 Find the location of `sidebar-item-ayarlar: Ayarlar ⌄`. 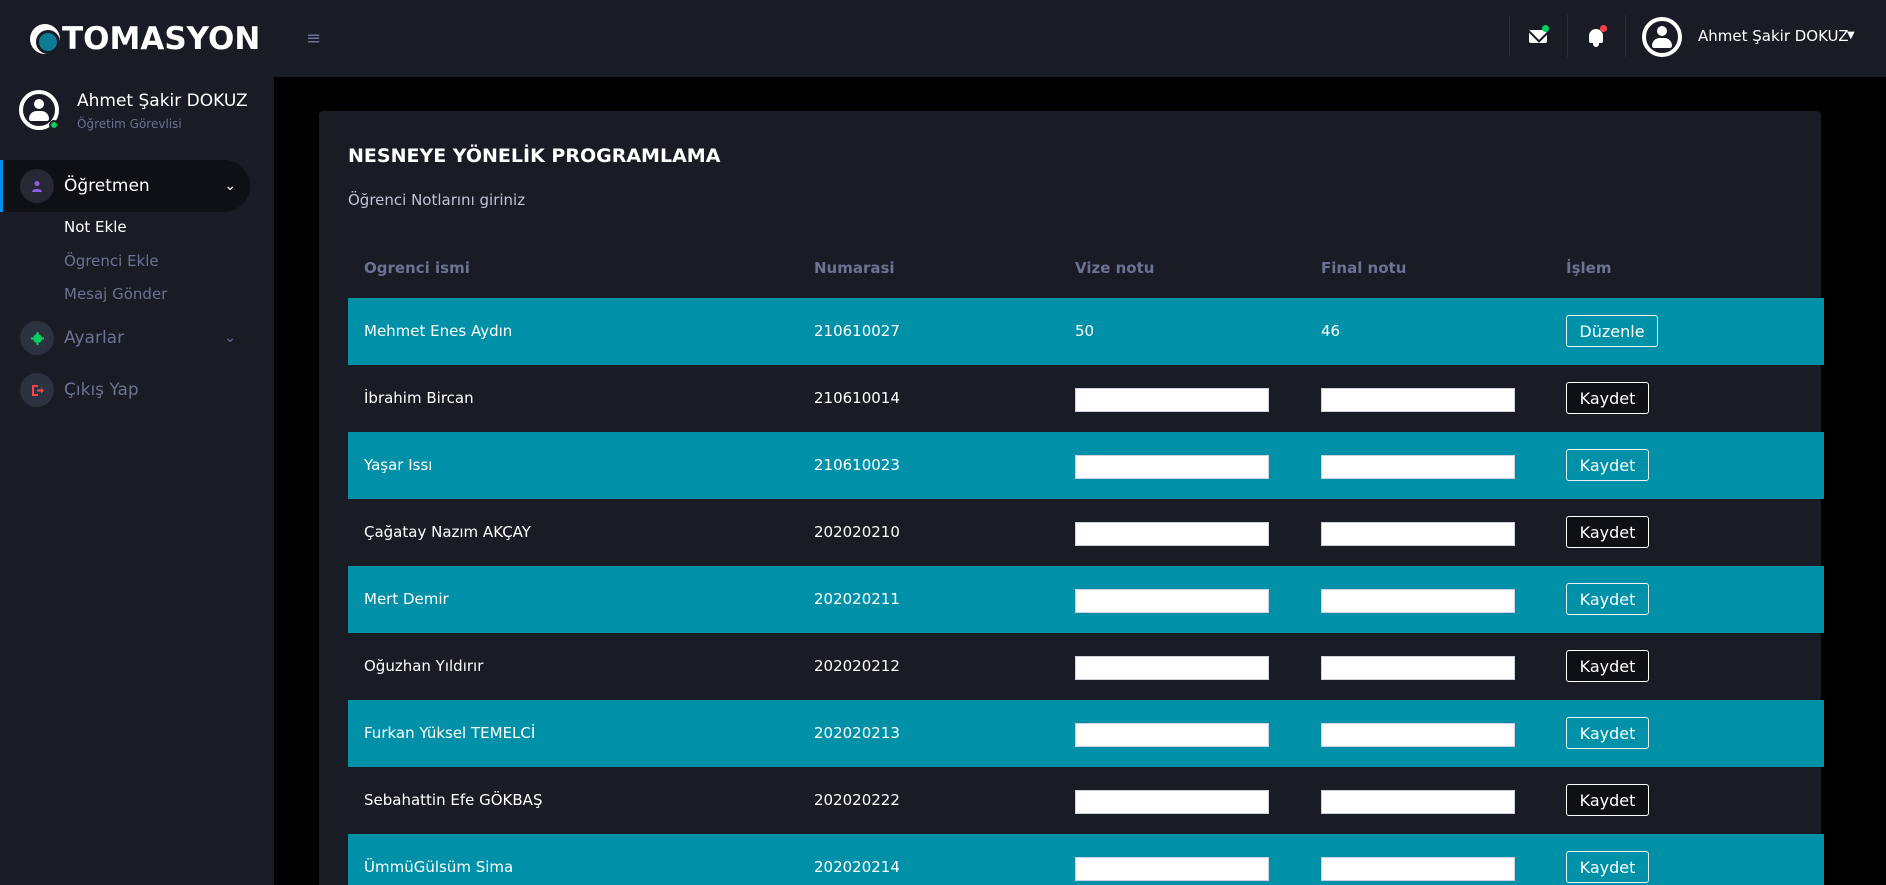

sidebar-item-ayarlar: Ayarlar ⌄ is located at coordinates (125, 338).